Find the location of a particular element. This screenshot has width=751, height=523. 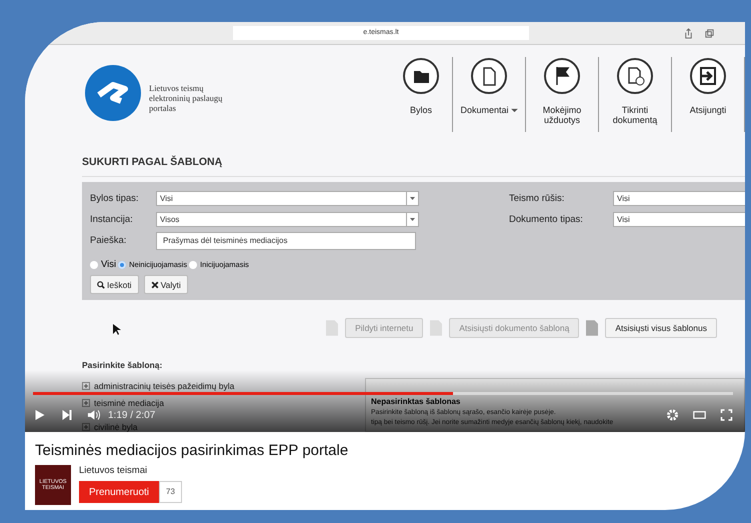

panel-title: Nepasirinktas šablonas is located at coordinates (416, 401).